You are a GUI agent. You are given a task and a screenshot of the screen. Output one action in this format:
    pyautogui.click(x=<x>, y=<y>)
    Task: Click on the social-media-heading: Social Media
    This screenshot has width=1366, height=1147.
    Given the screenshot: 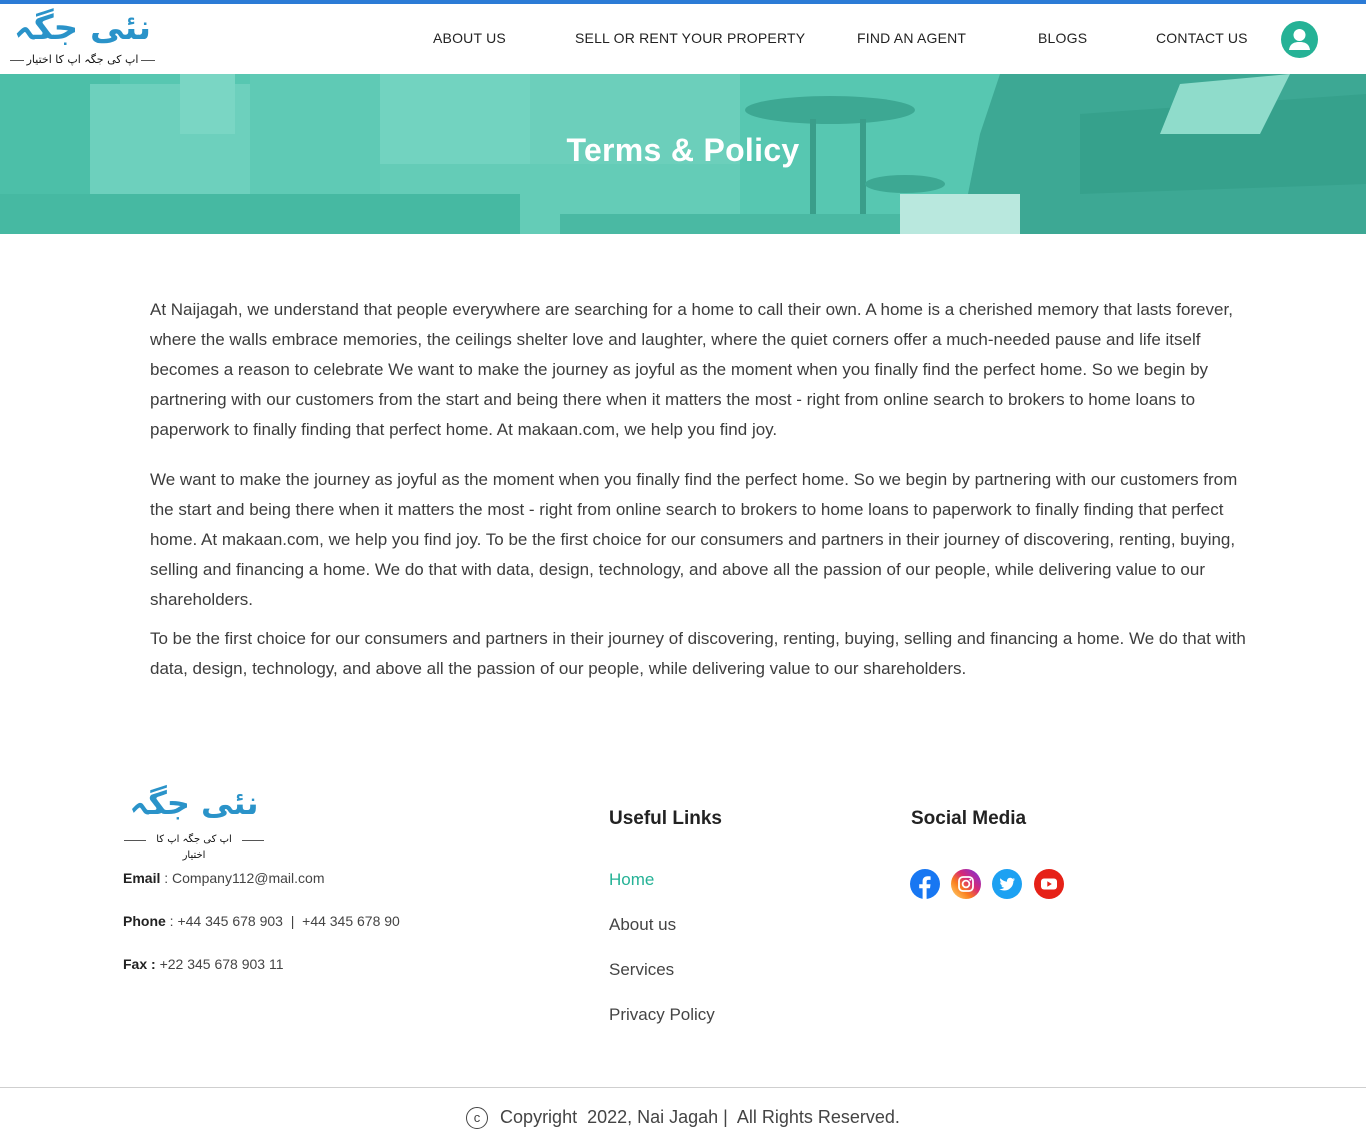 What is the action you would take?
    pyautogui.click(x=969, y=818)
    